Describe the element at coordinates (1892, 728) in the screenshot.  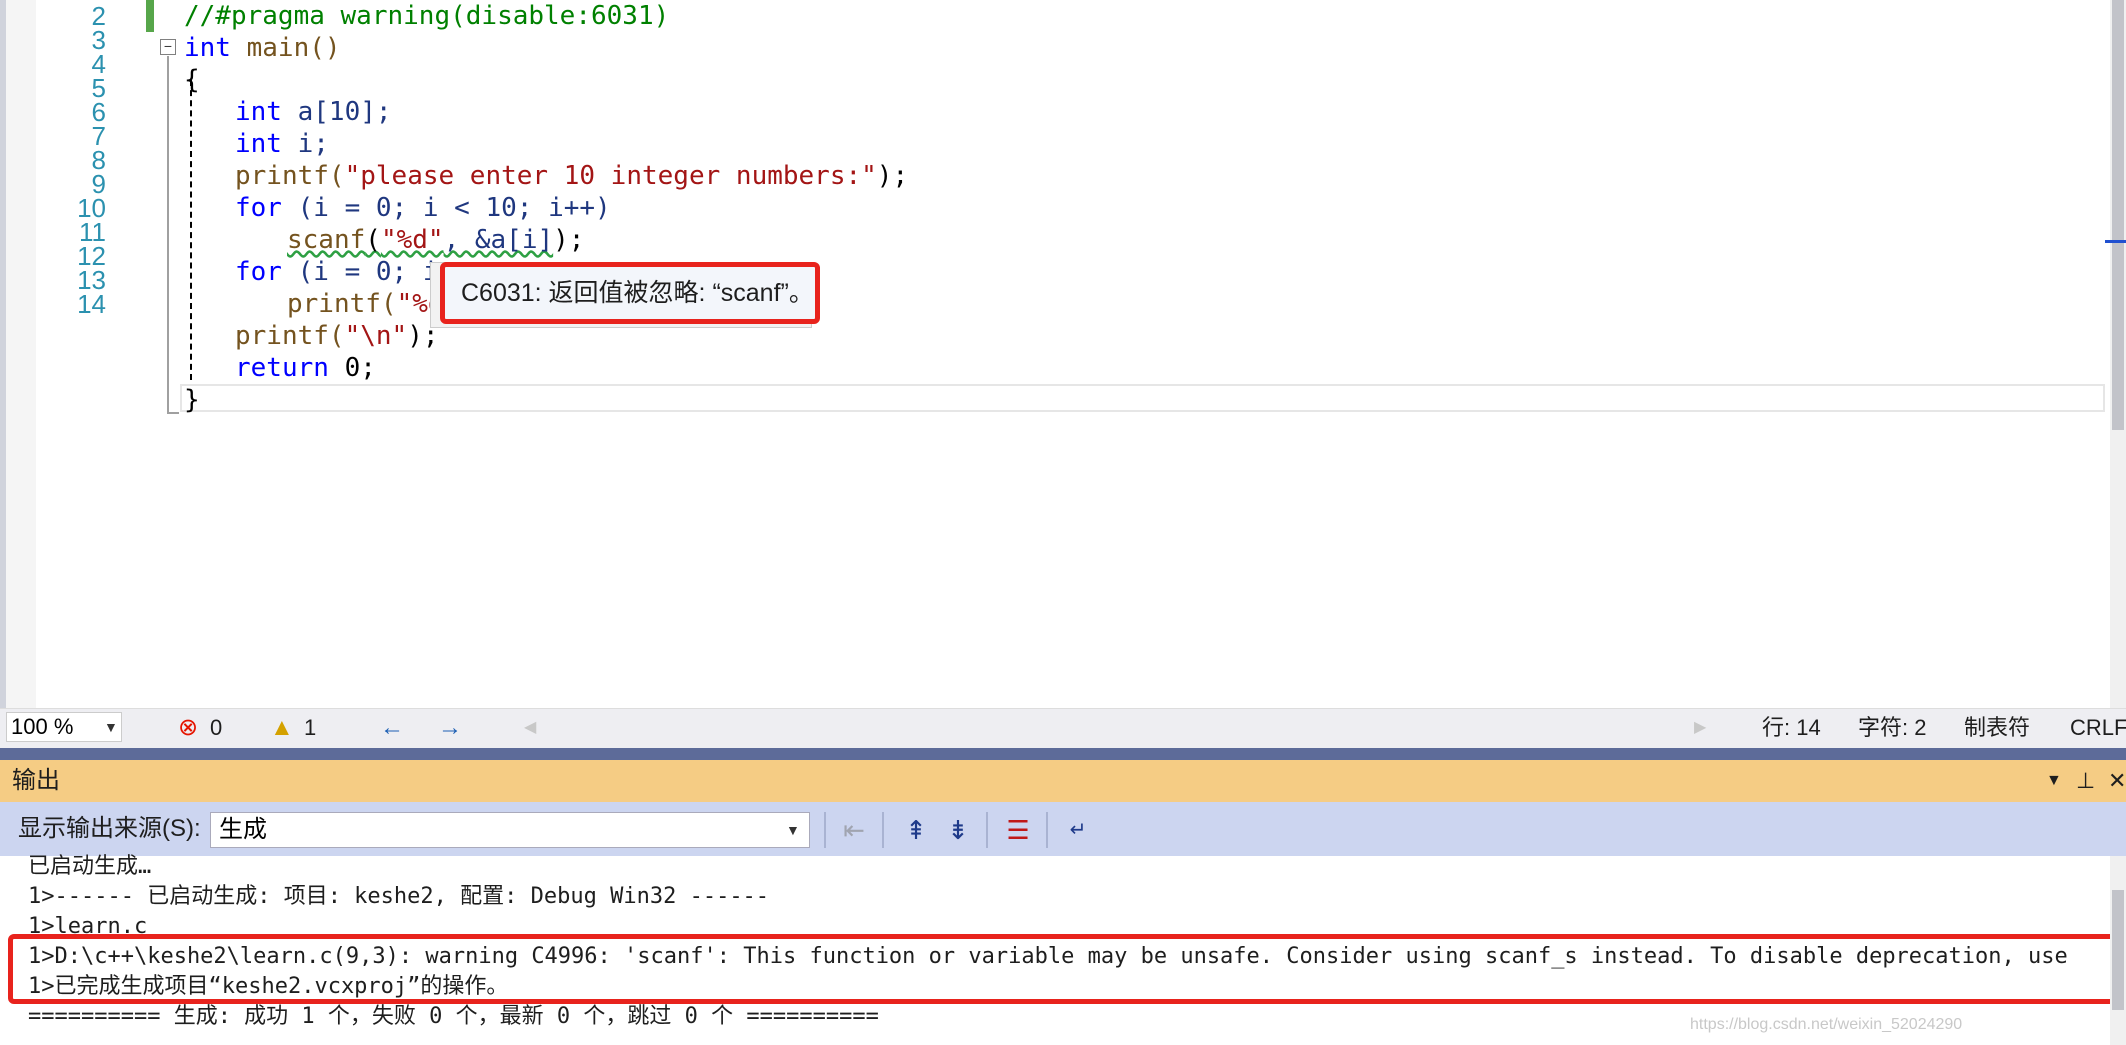
I see `char-indicator: 字符: 2` at that location.